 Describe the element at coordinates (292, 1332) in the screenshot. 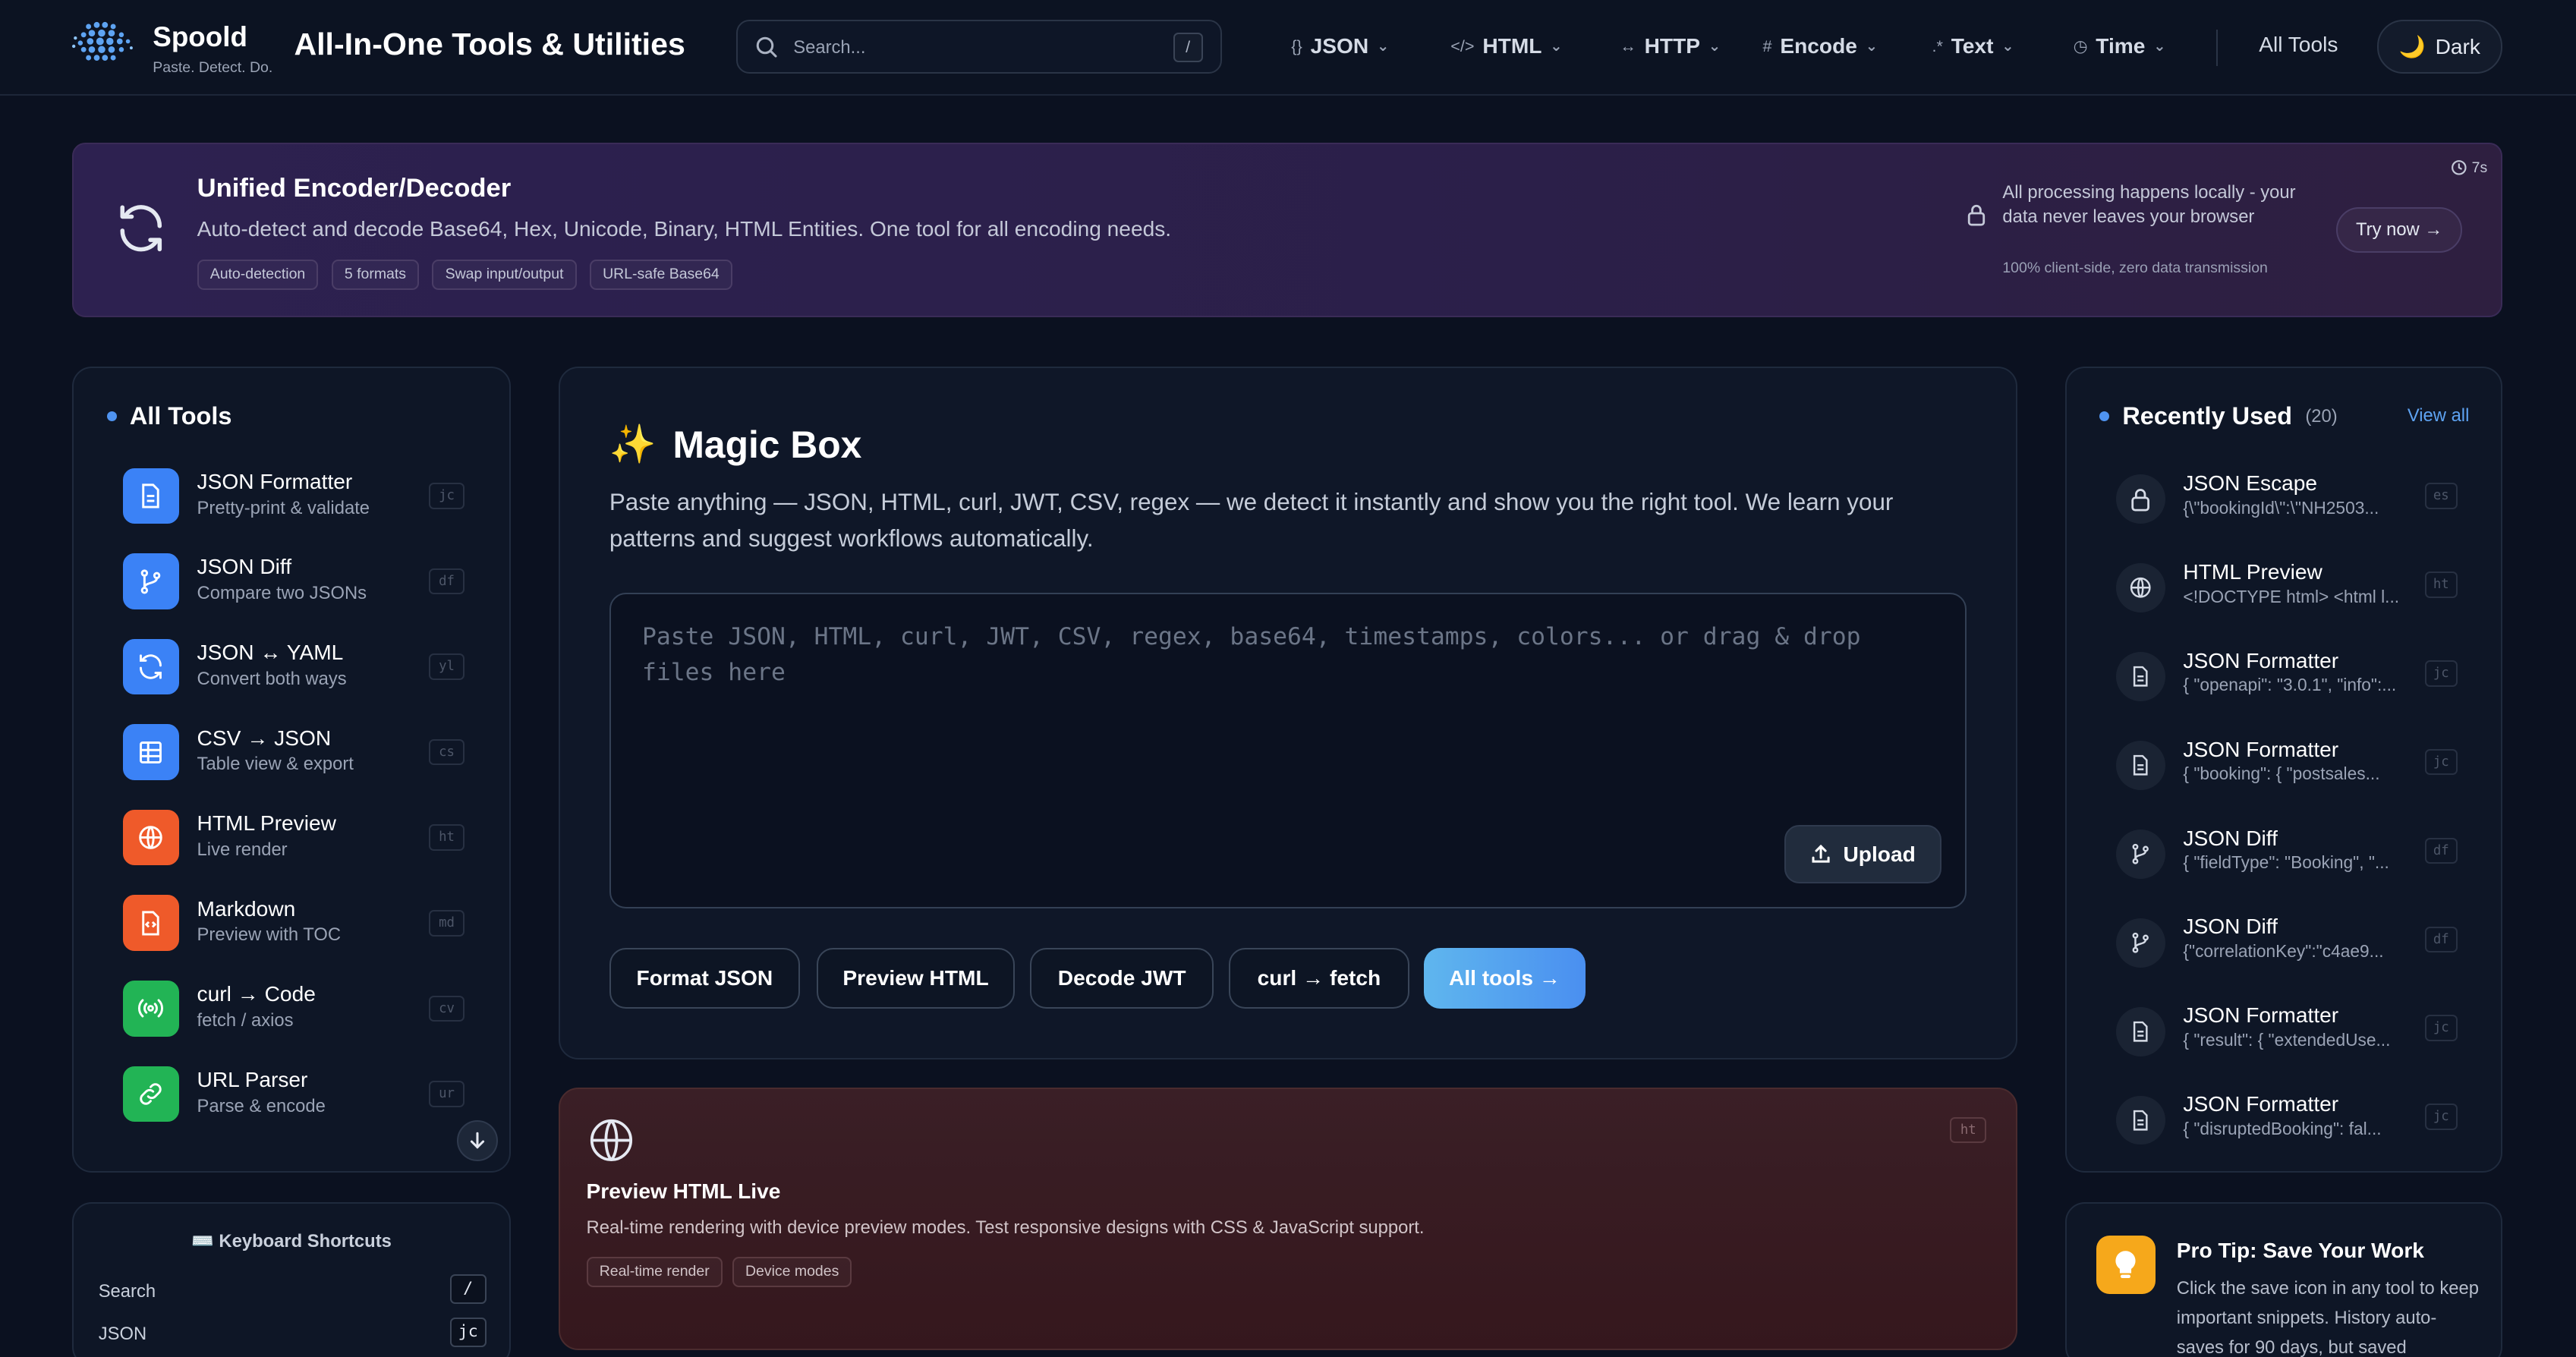

I see `shortcut-row: JSON jc` at that location.